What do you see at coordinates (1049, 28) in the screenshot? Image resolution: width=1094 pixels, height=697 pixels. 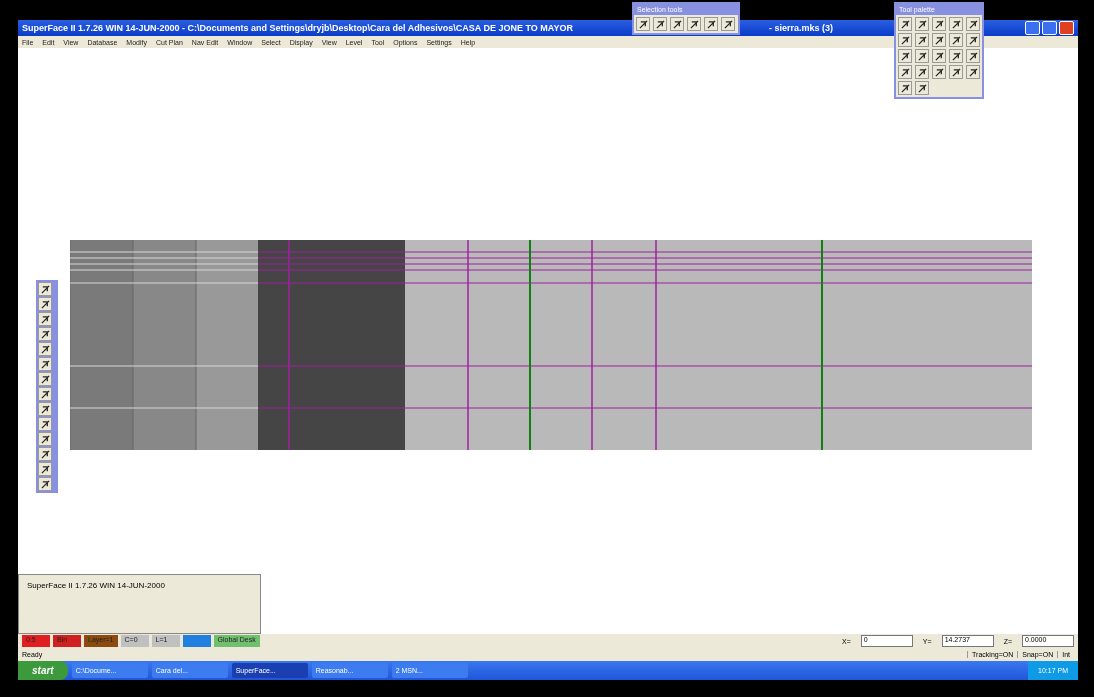 I see `maximize-button` at bounding box center [1049, 28].